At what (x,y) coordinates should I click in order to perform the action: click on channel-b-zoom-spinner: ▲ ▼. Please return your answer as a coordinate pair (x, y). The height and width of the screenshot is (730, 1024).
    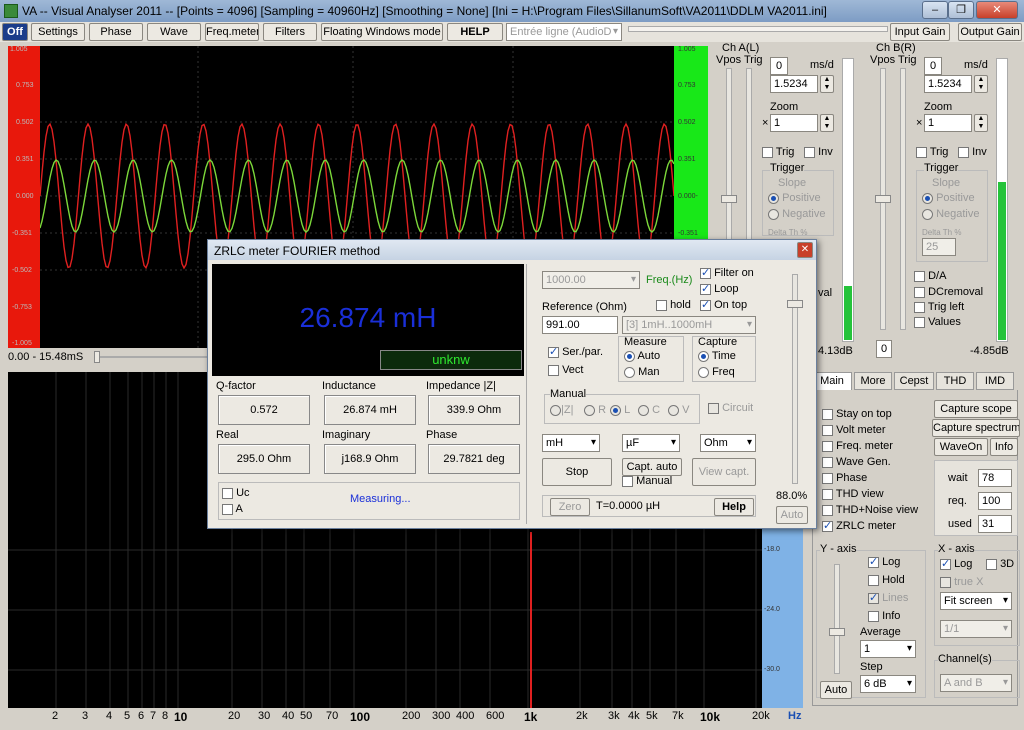
    Looking at the image, I should click on (981, 123).